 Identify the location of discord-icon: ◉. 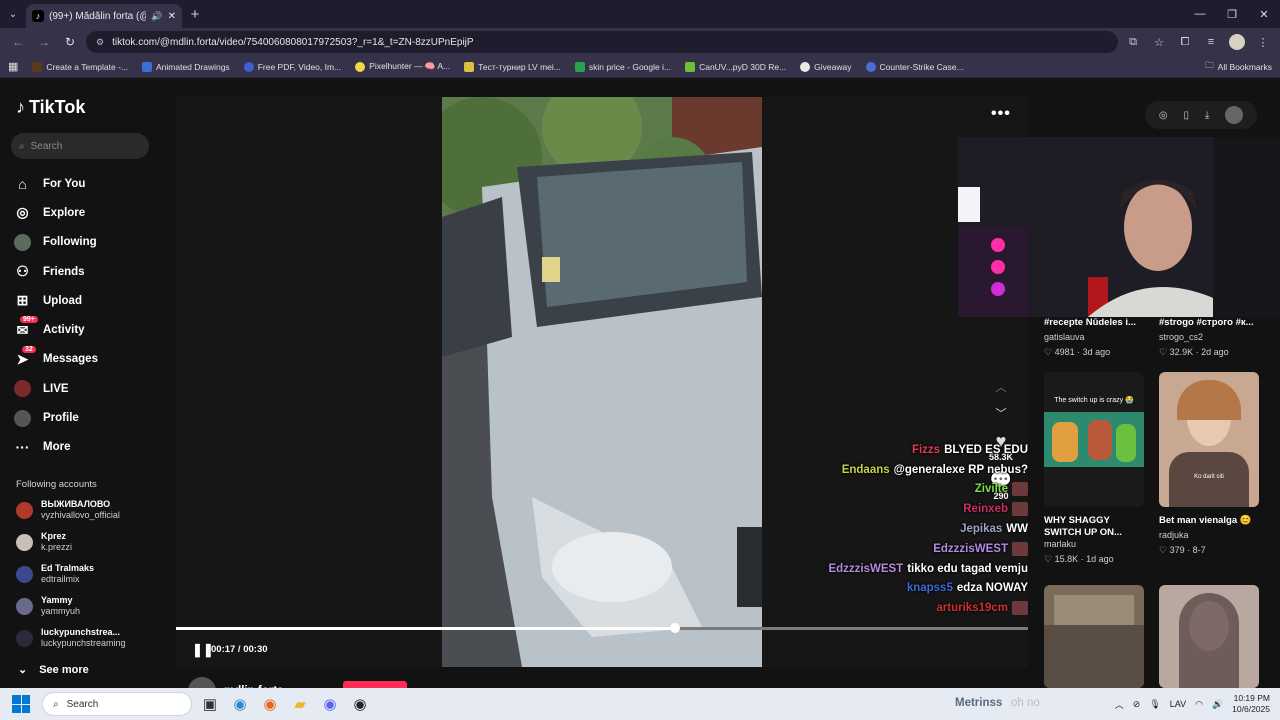
(330, 704).